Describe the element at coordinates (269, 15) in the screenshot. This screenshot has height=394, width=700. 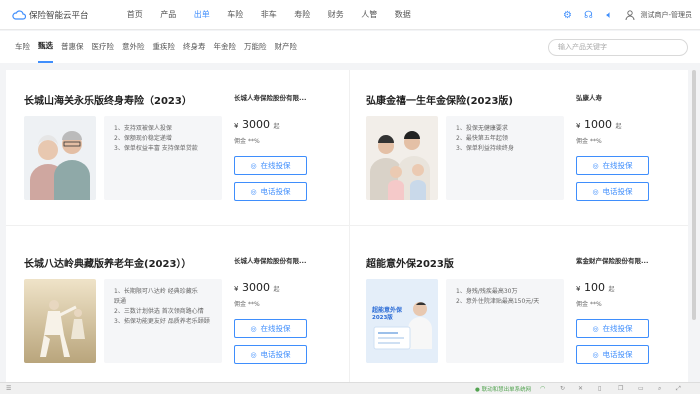
I see `nav-item-non-auto: 非车` at that location.